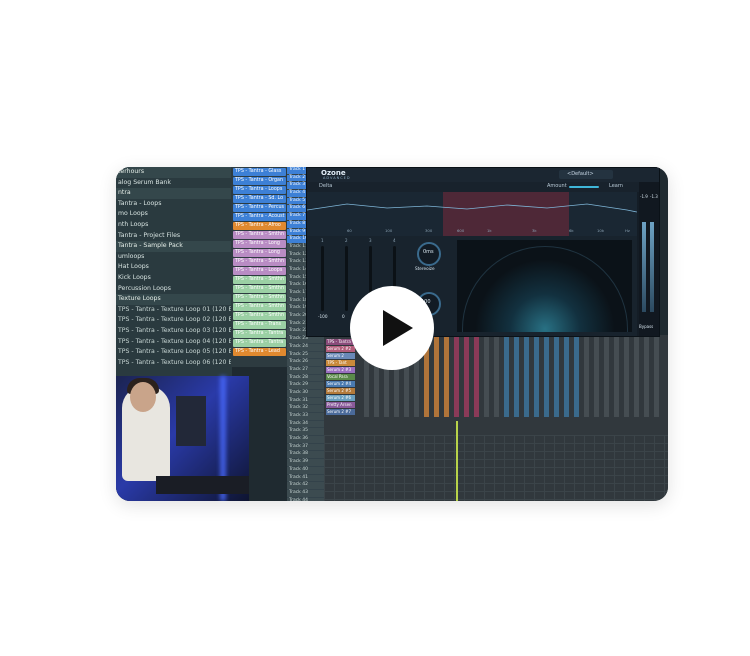 Image resolution: width=750 pixels, height=656 pixels. What do you see at coordinates (174, 193) in the screenshot?
I see `browser-folder: ntra` at bounding box center [174, 193].